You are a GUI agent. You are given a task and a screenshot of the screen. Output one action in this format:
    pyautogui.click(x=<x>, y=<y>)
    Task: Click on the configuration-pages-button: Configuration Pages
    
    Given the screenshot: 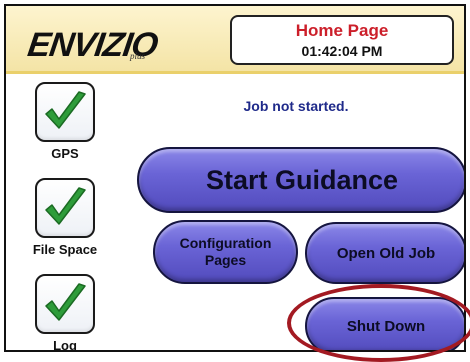 What is the action you would take?
    pyautogui.click(x=225, y=252)
    